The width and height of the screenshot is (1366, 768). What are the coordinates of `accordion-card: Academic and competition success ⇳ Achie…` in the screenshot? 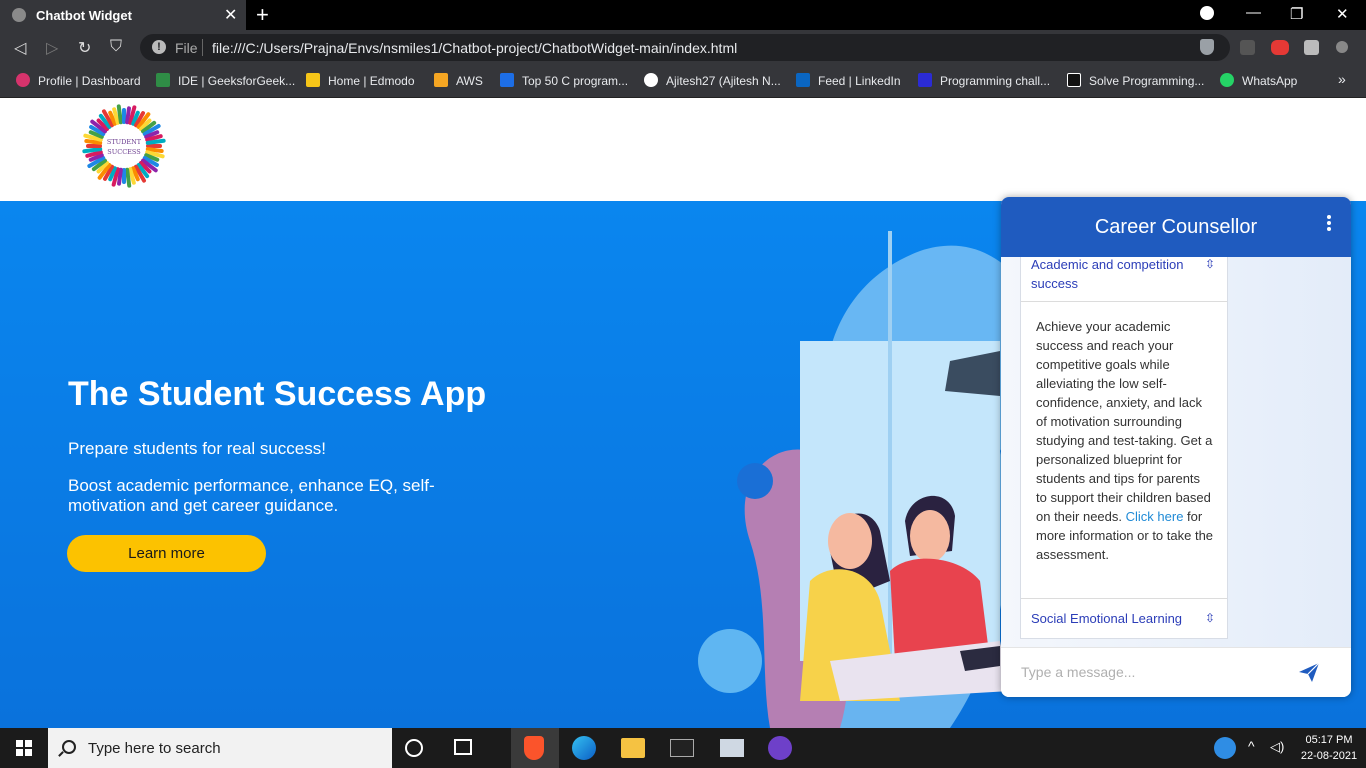 It's located at (1124, 448).